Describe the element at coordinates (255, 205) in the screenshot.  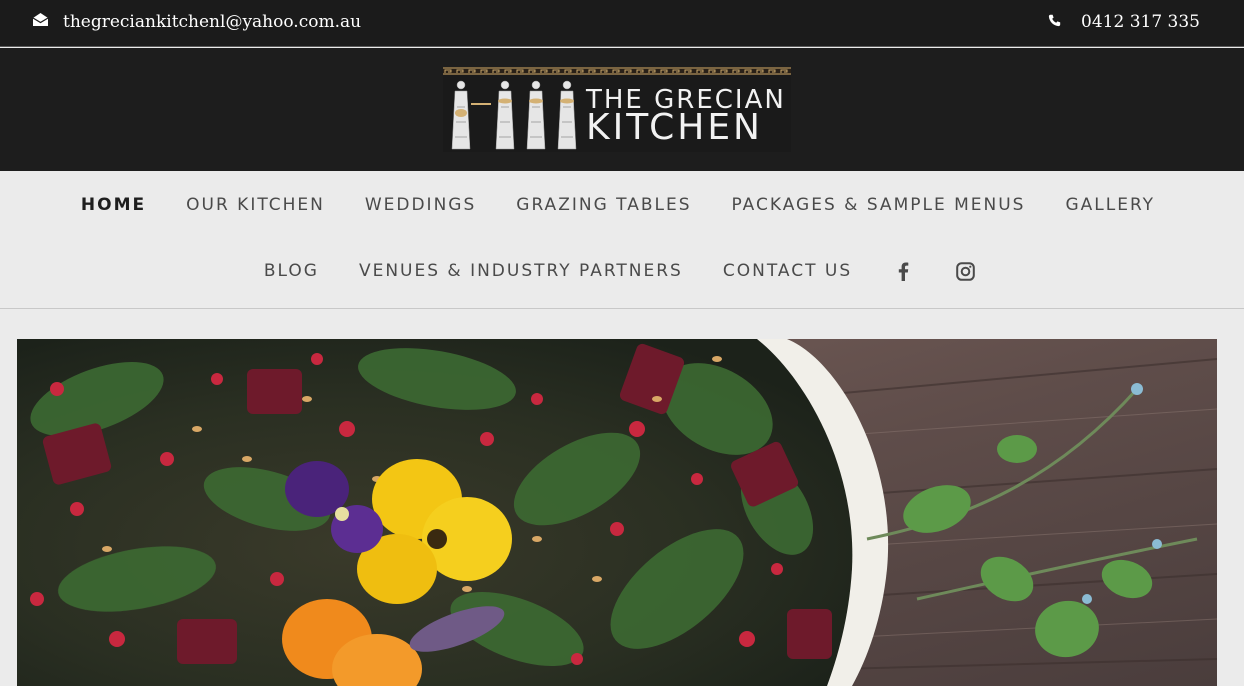
I see `nav-item-our-kitchen: OUR KITCHEN` at that location.